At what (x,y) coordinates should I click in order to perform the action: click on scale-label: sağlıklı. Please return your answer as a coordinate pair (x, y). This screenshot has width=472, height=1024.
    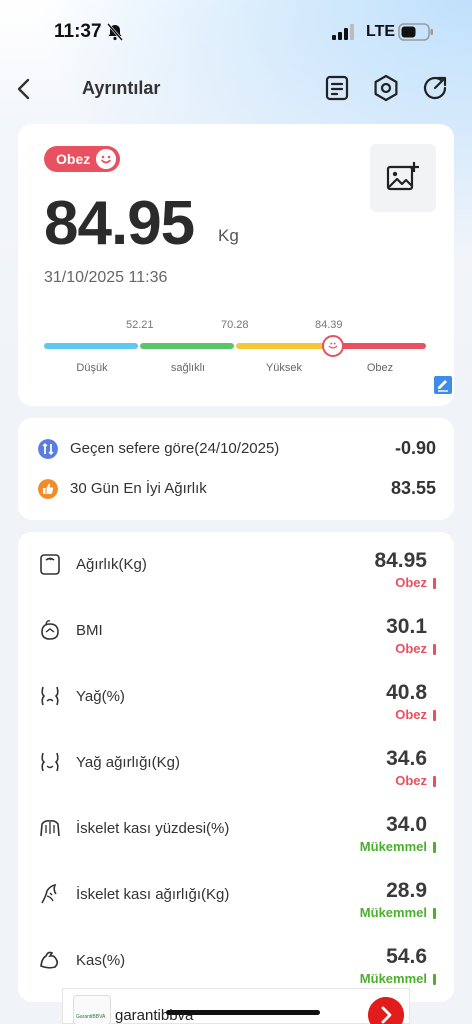
    Looking at the image, I should click on (188, 368).